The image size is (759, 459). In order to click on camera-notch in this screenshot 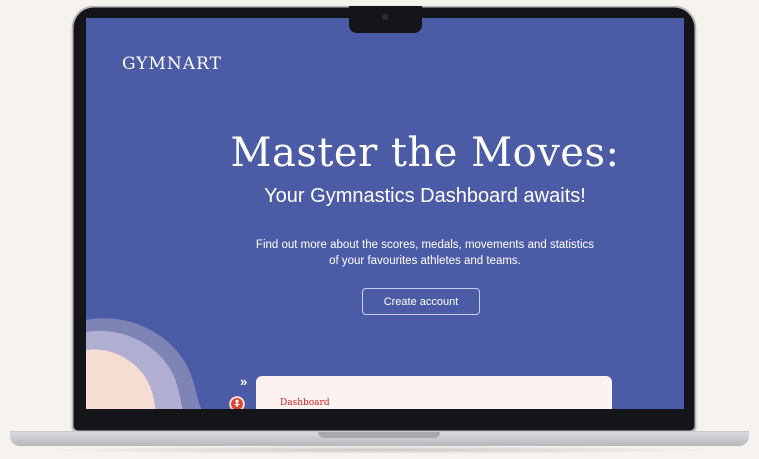, I will do `click(385, 19)`.